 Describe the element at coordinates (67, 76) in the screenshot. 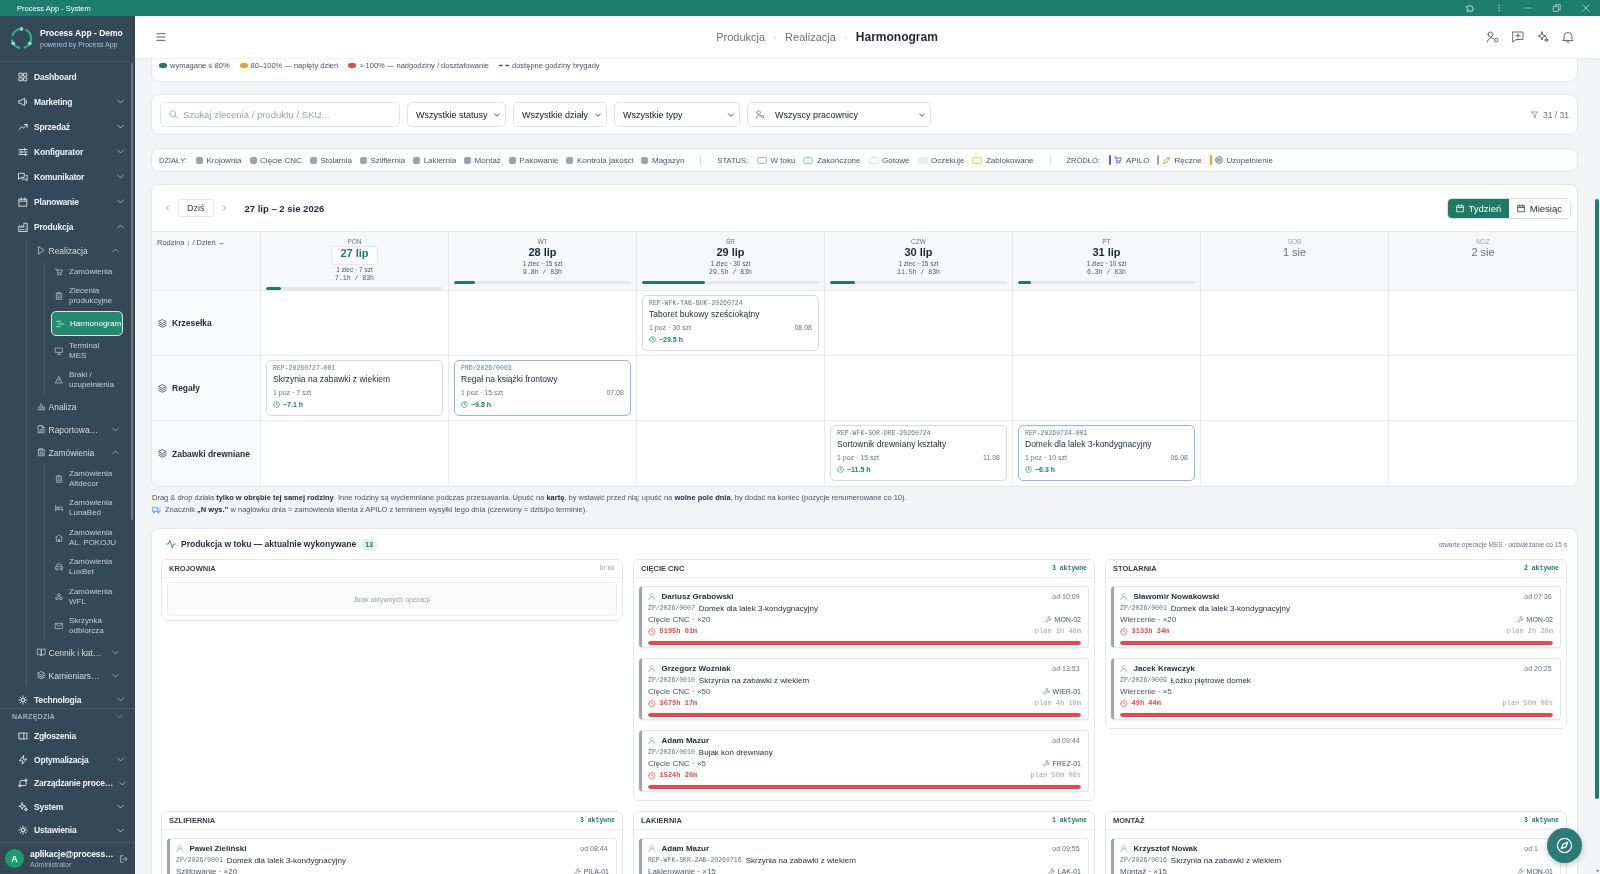

I see `sidebar-item: Dashboard` at that location.